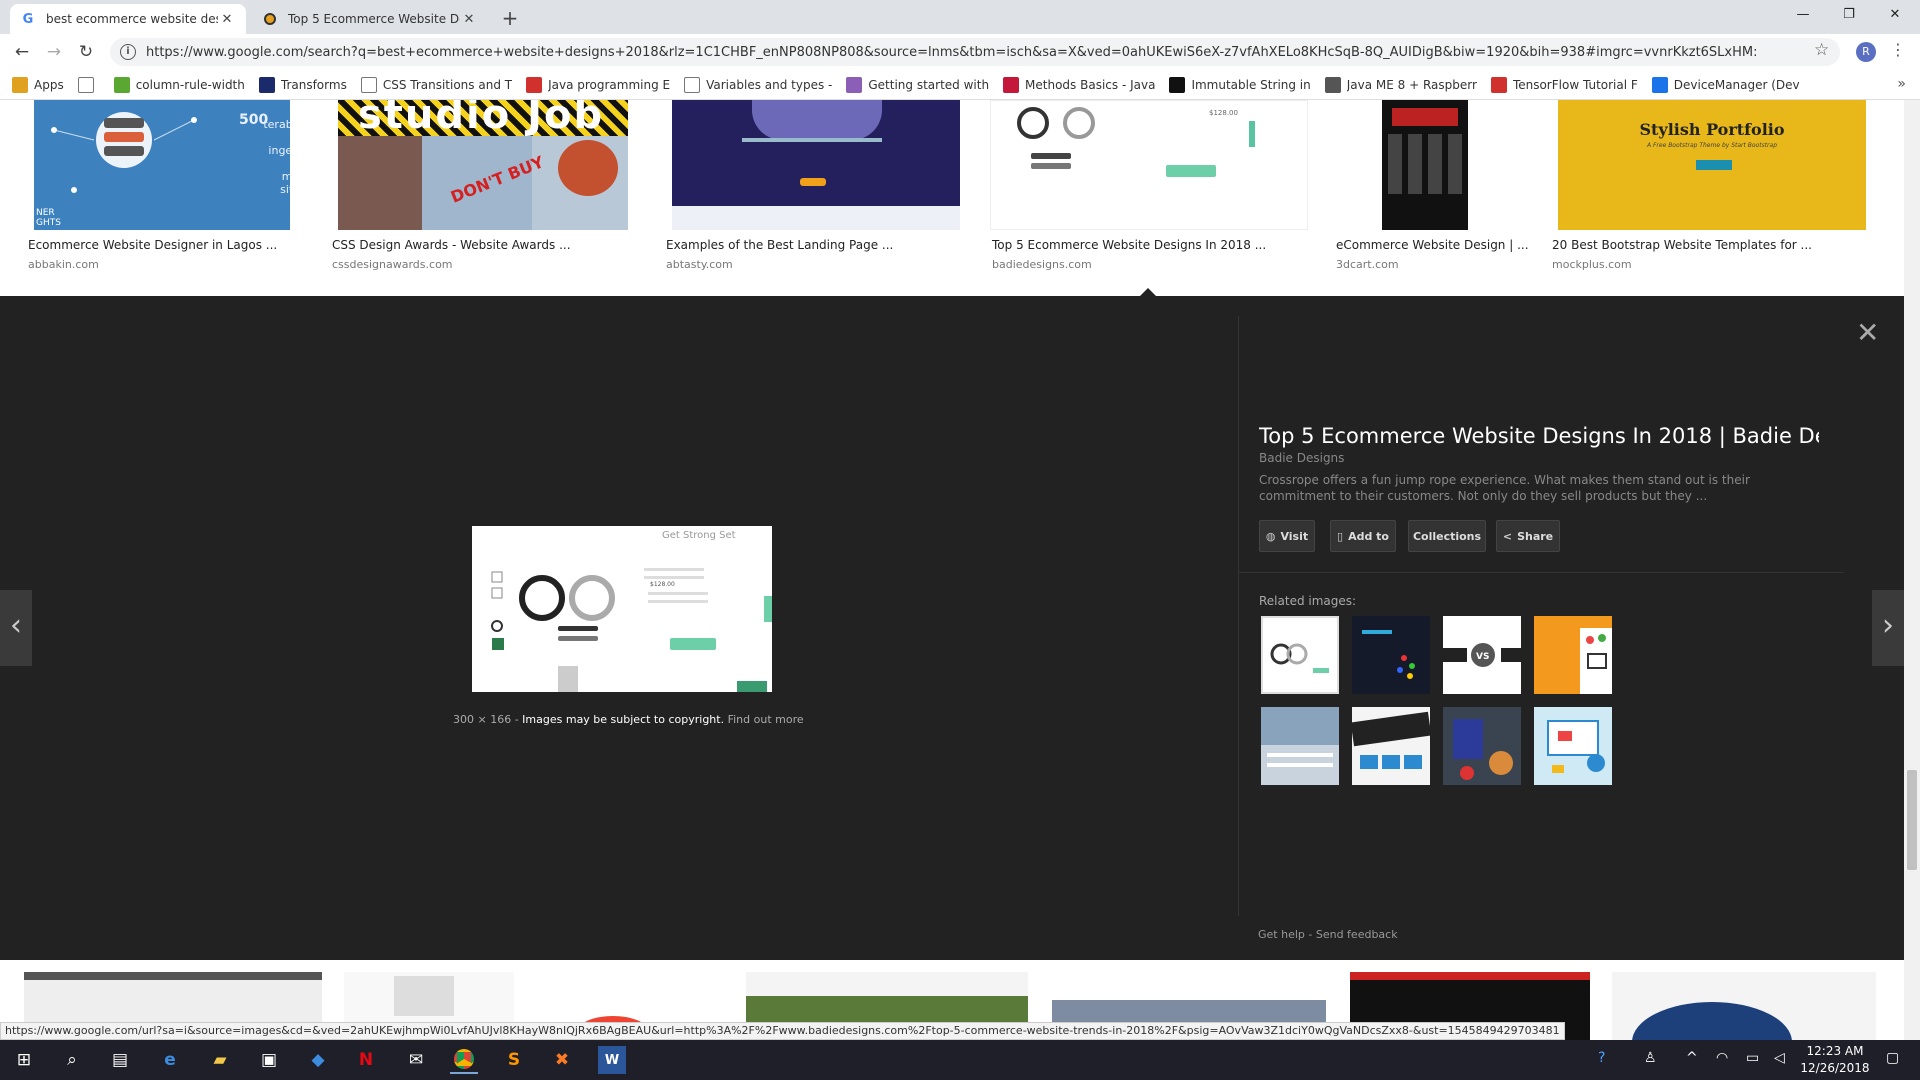  I want to click on send-feedback-link: Send feedback, so click(1357, 934).